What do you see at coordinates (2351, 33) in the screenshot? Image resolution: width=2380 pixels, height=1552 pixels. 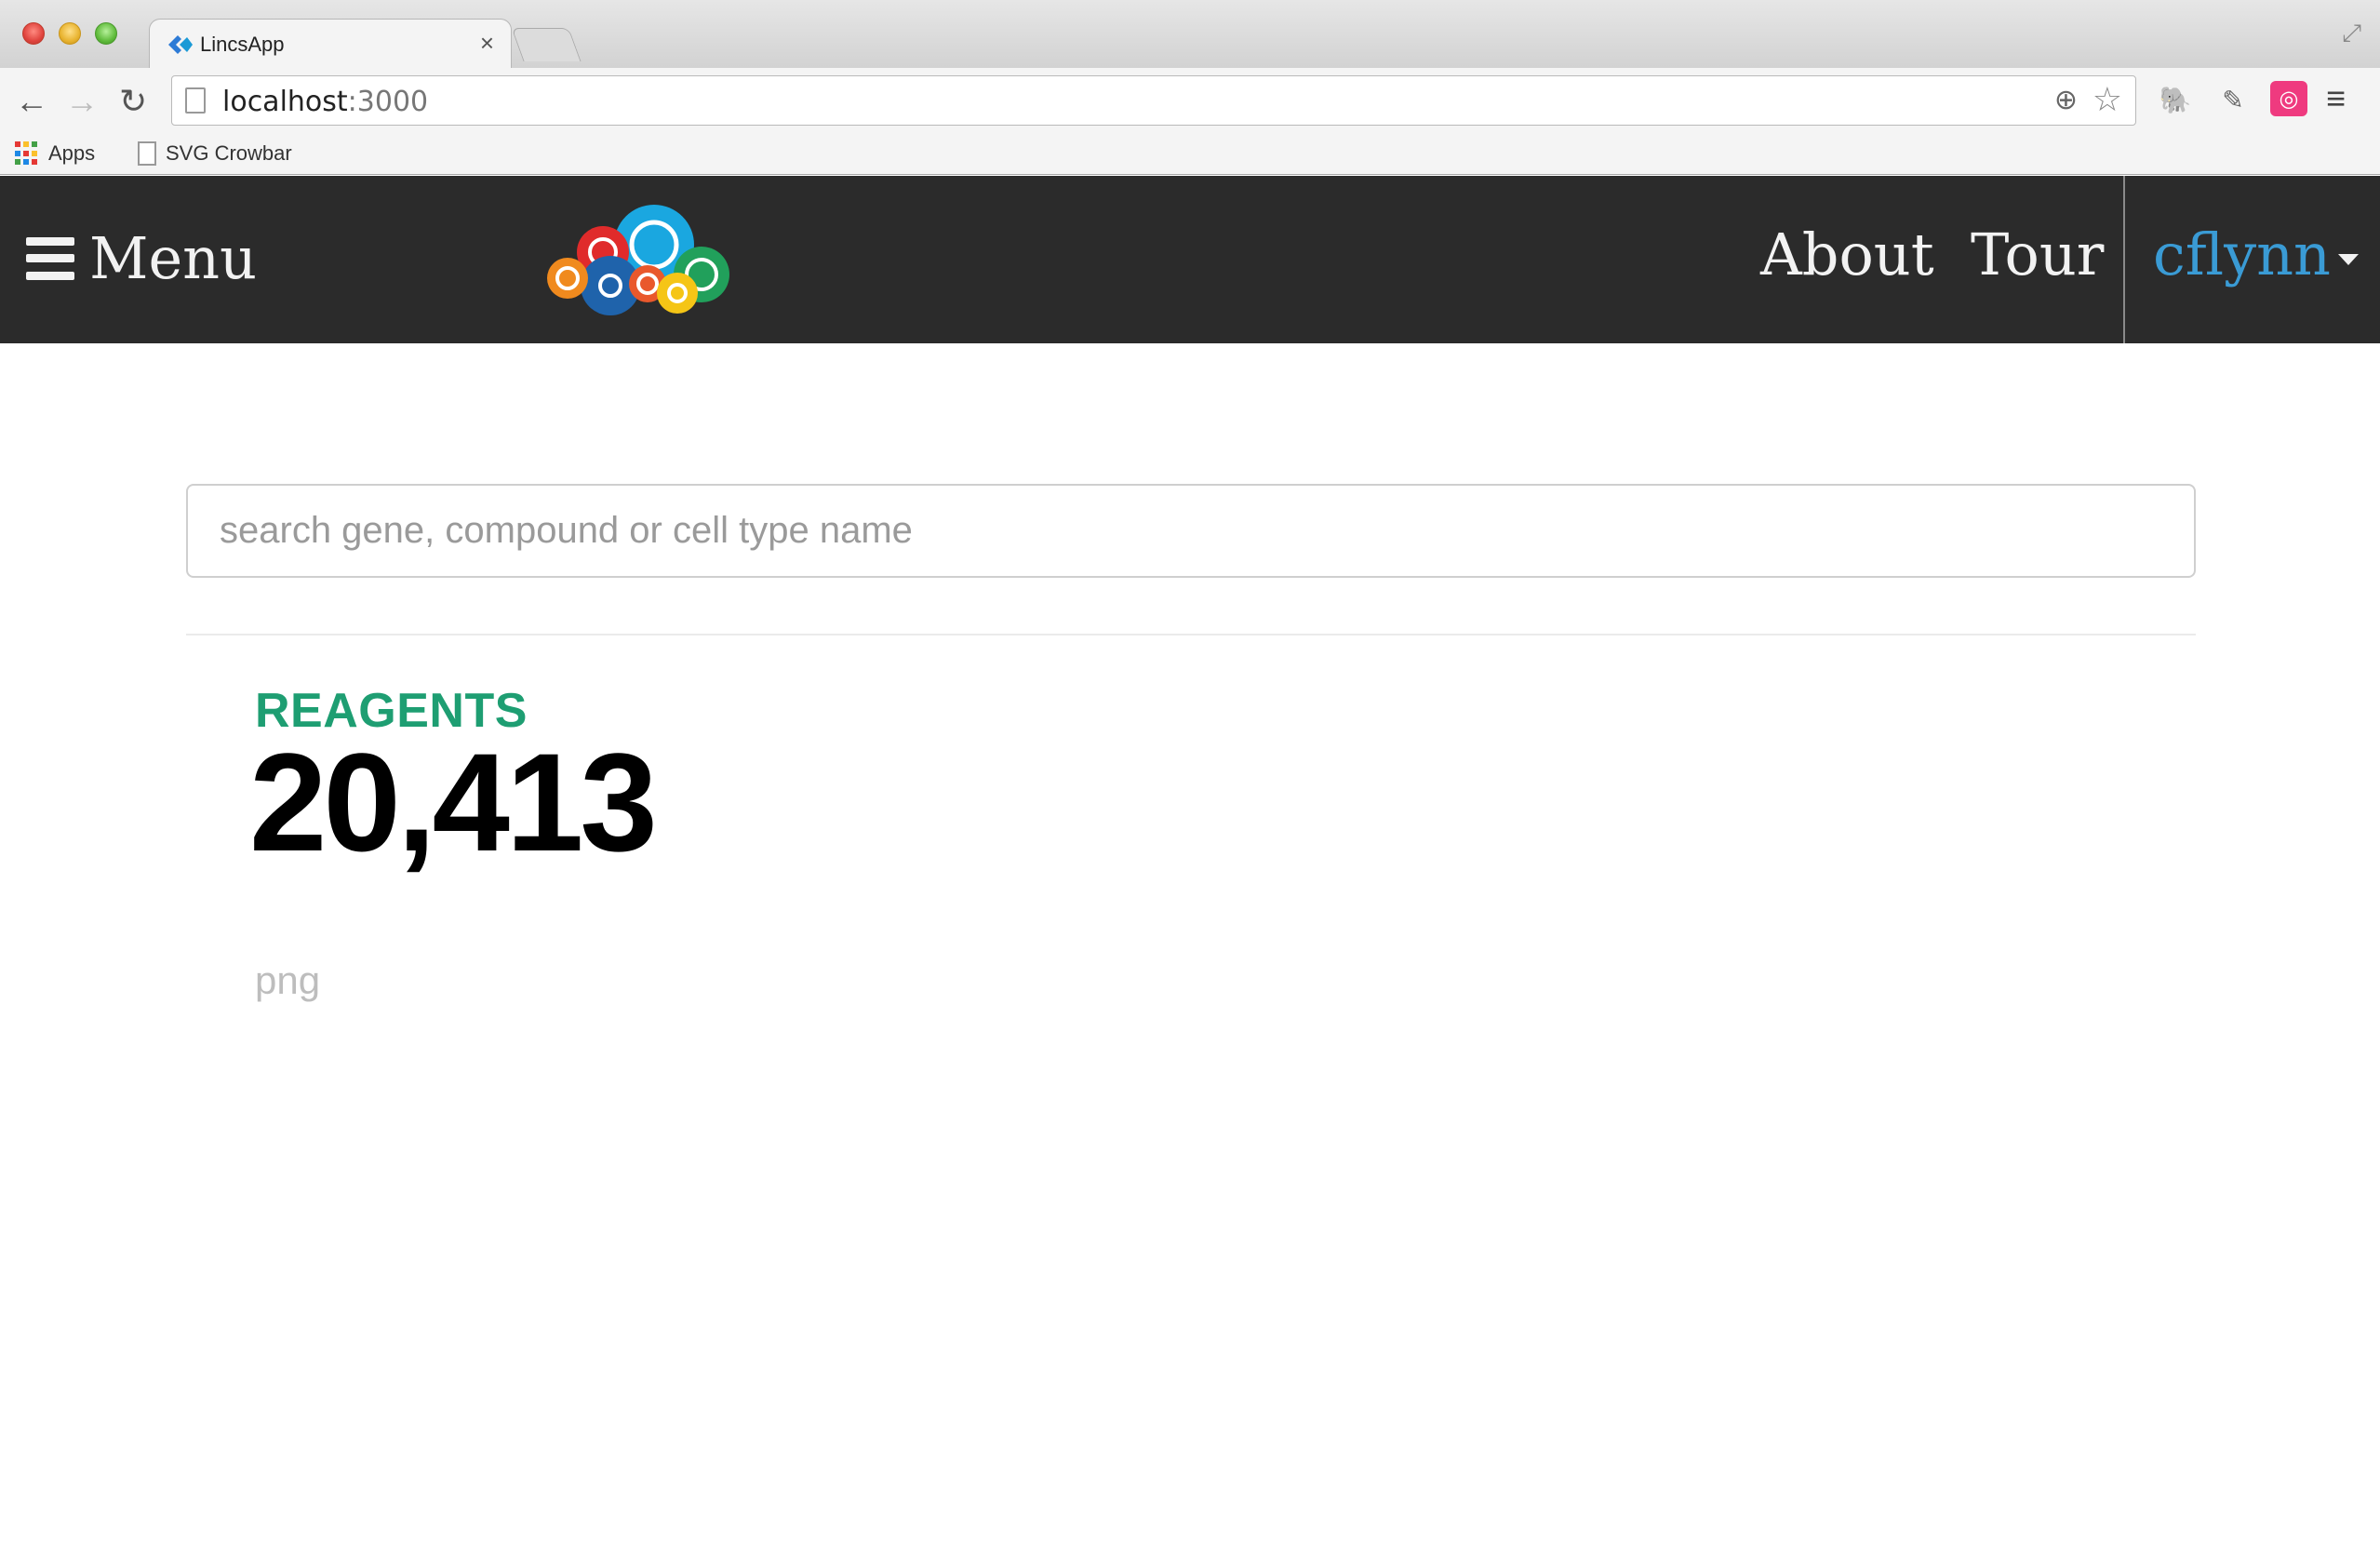 I see `fullscreen-icon: ⤢` at bounding box center [2351, 33].